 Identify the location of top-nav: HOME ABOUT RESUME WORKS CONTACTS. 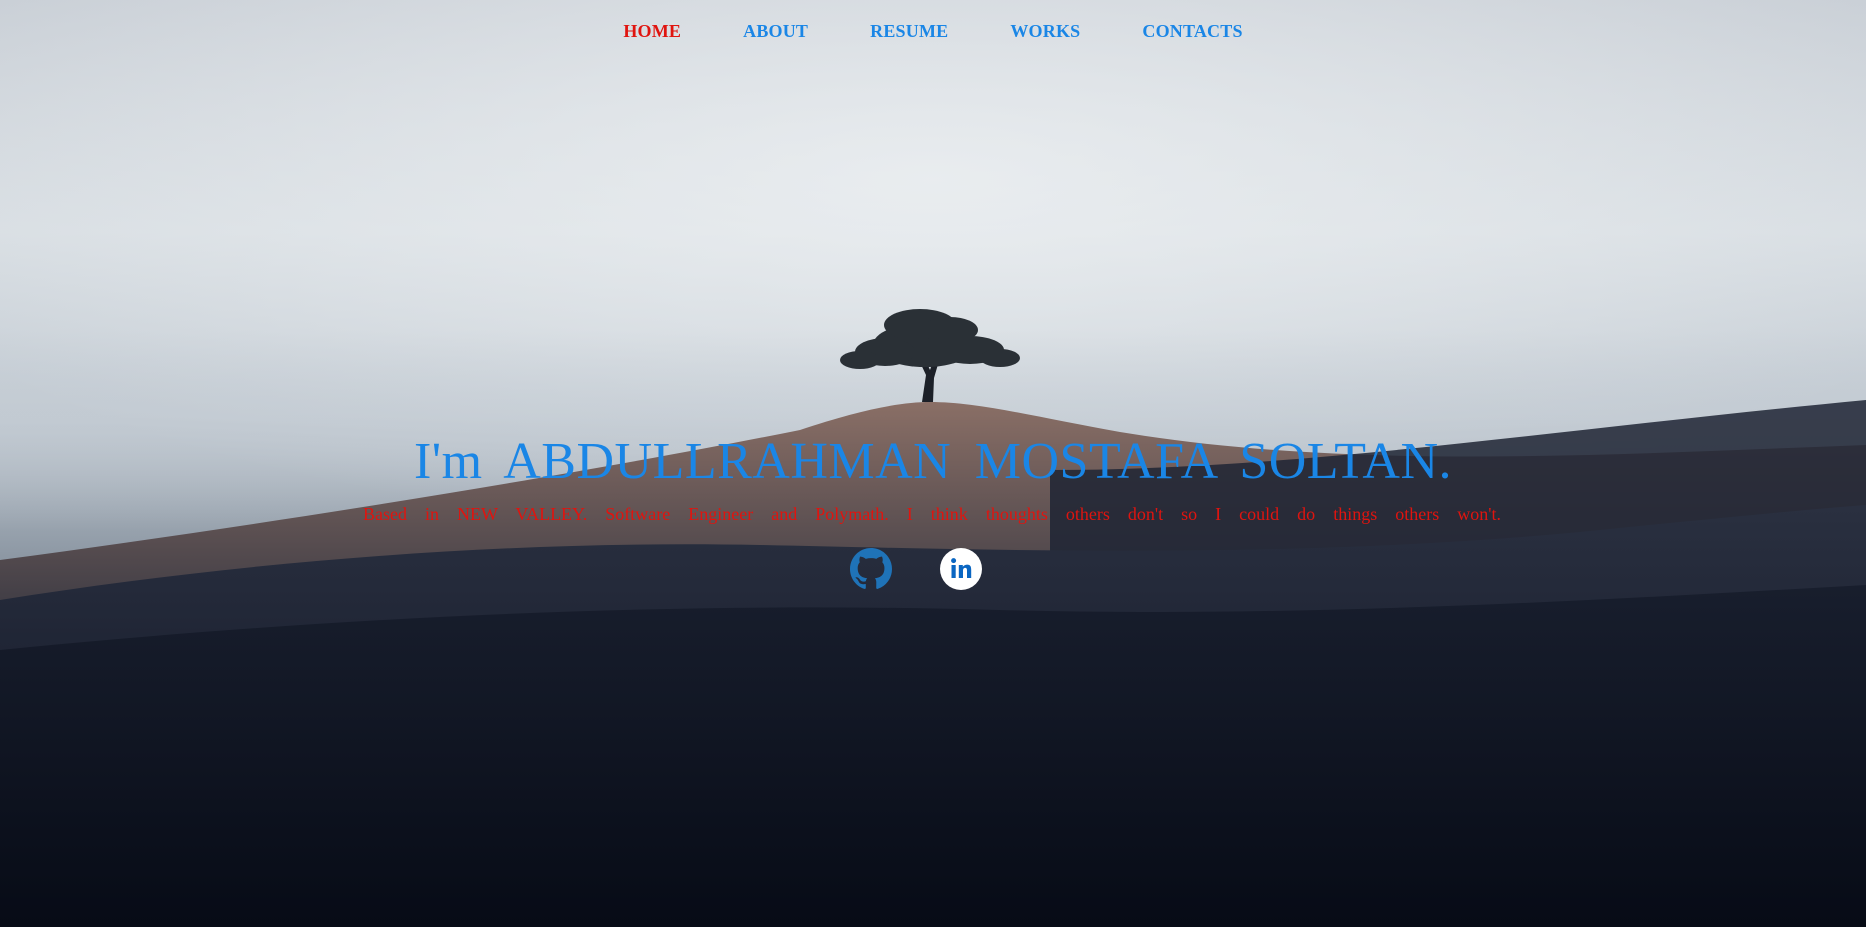
(933, 31).